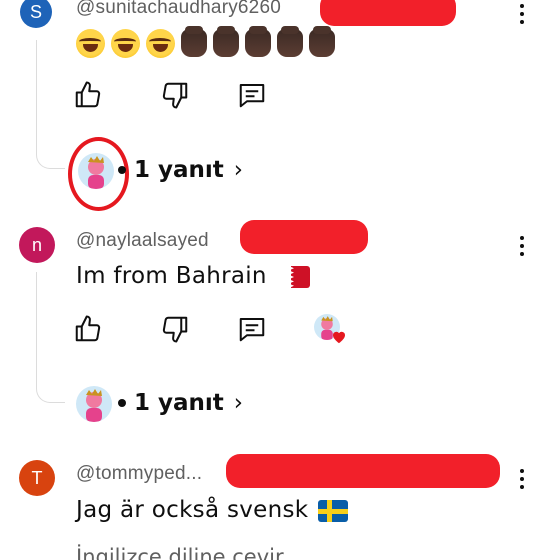 The image size is (560, 560). I want to click on comment-author-handle: @sunitachaudhary6260, so click(178, 9).